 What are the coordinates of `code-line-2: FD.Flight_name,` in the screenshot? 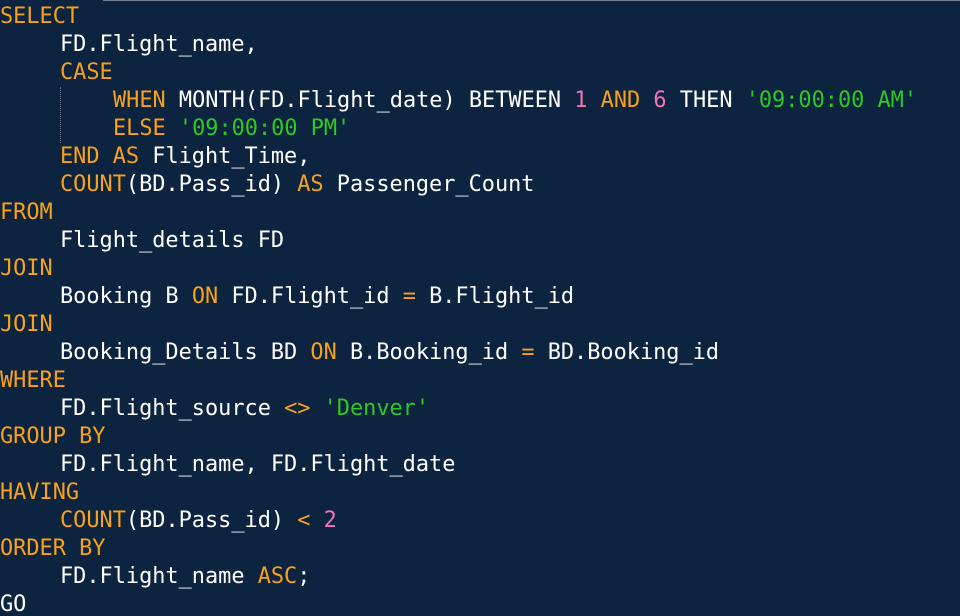 It's located at (129, 45).